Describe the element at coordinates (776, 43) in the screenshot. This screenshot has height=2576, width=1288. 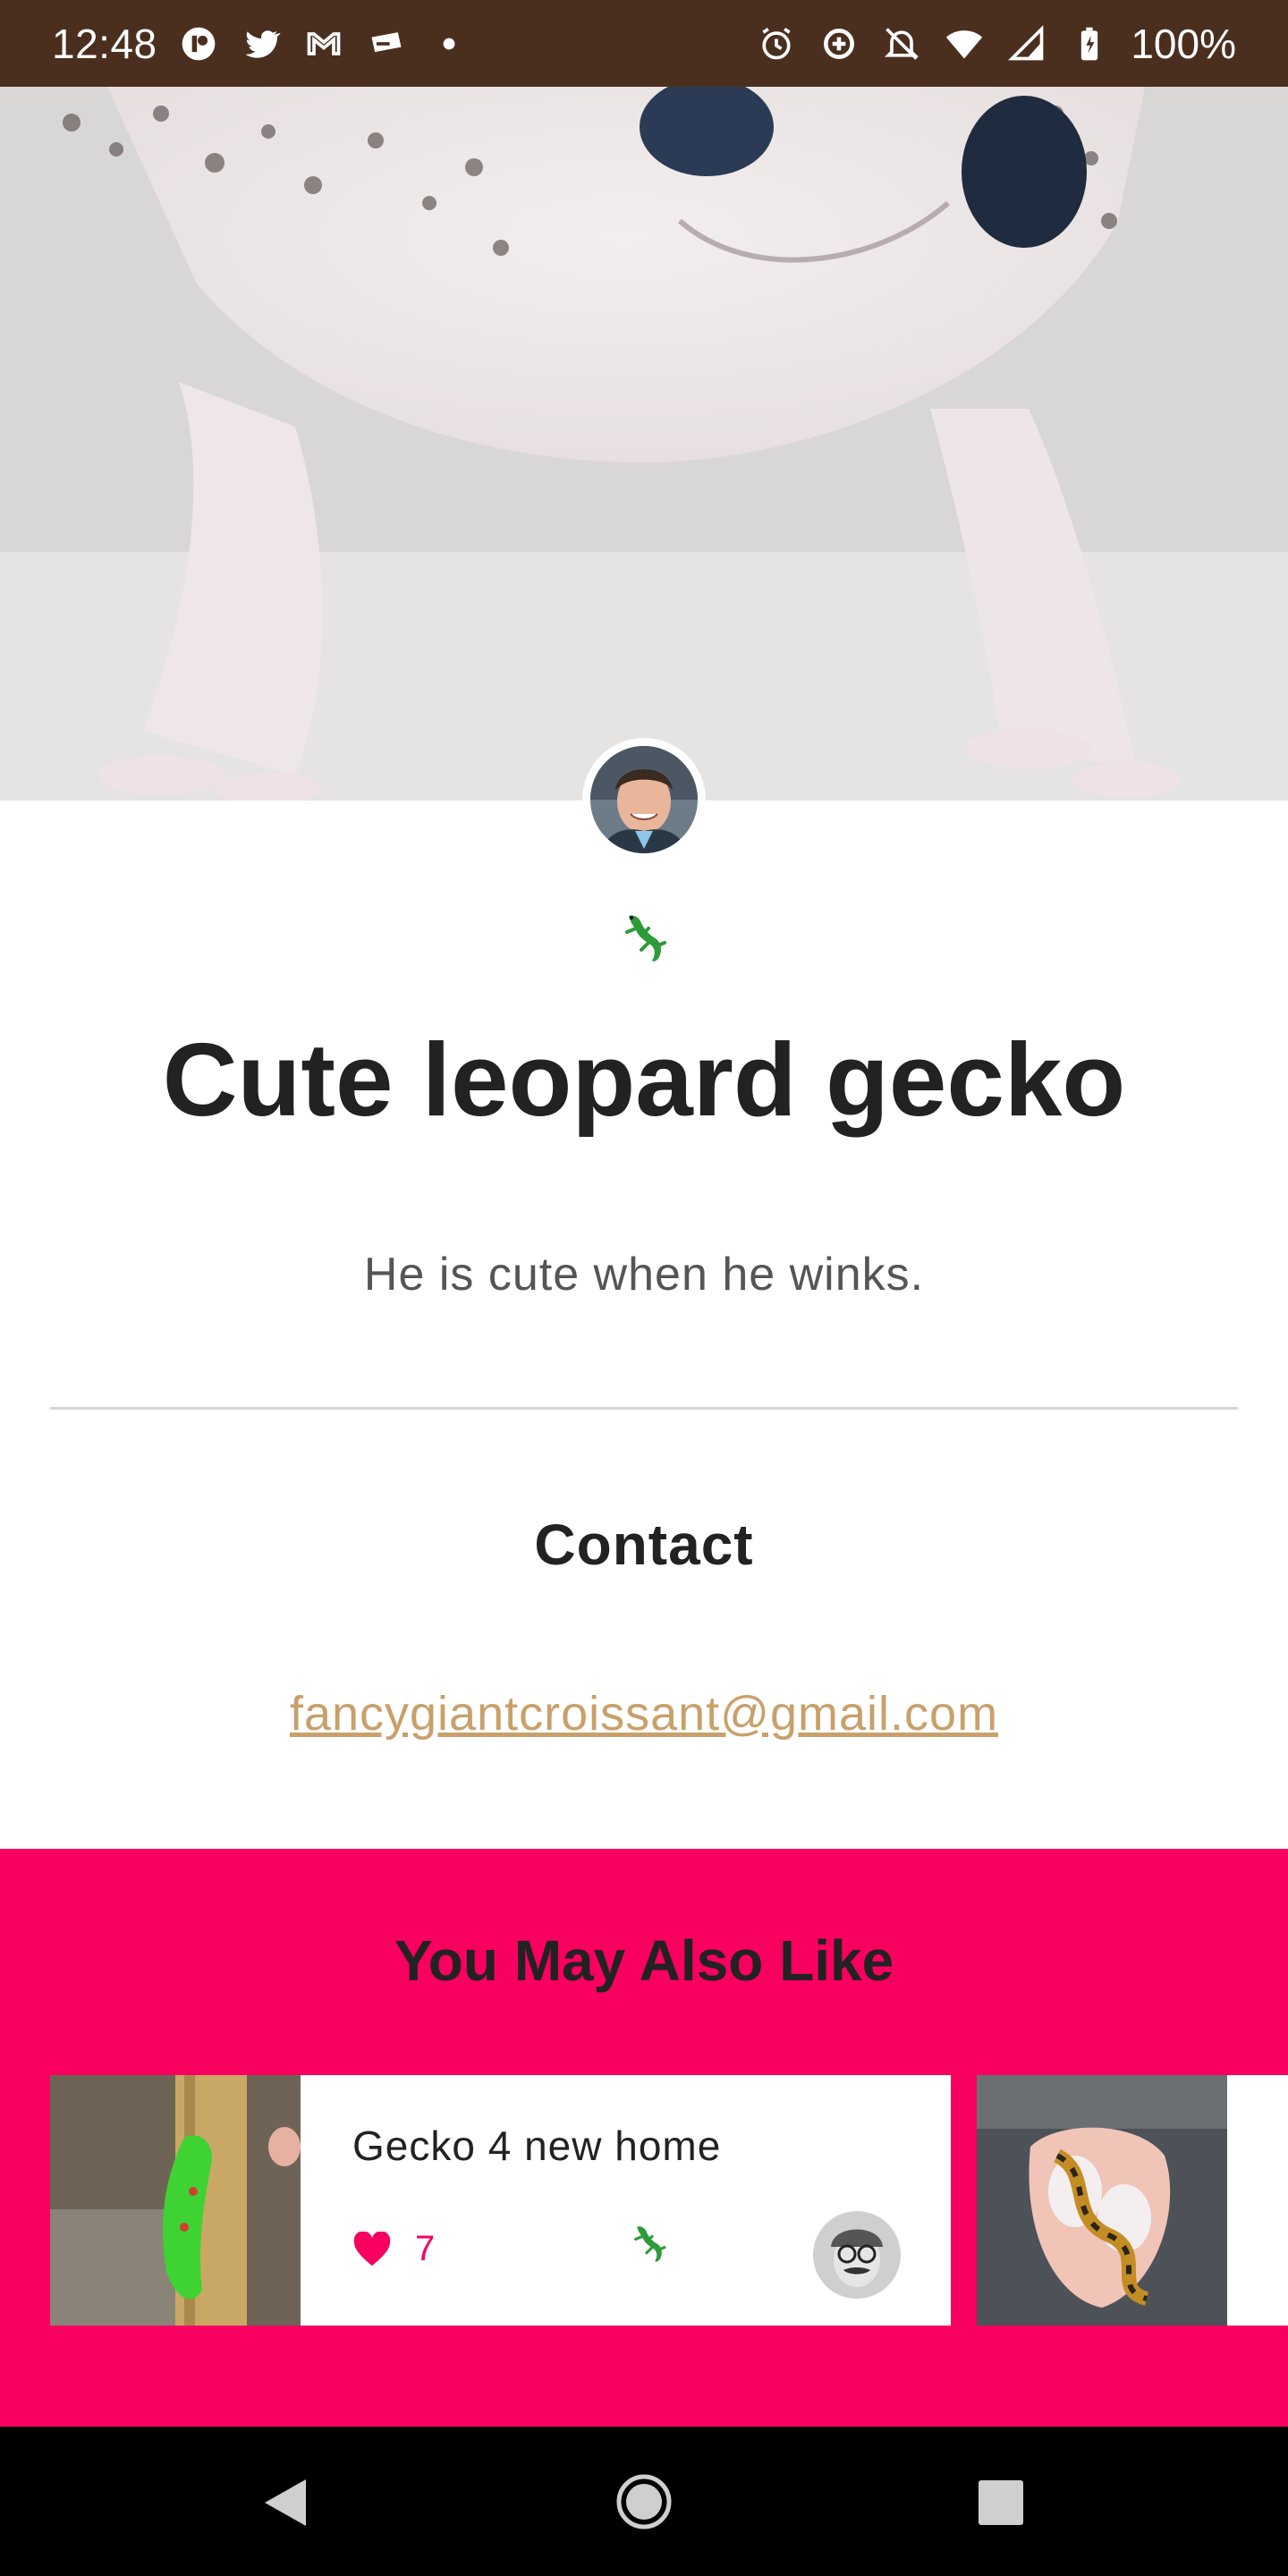
I see `alarm-icon` at that location.